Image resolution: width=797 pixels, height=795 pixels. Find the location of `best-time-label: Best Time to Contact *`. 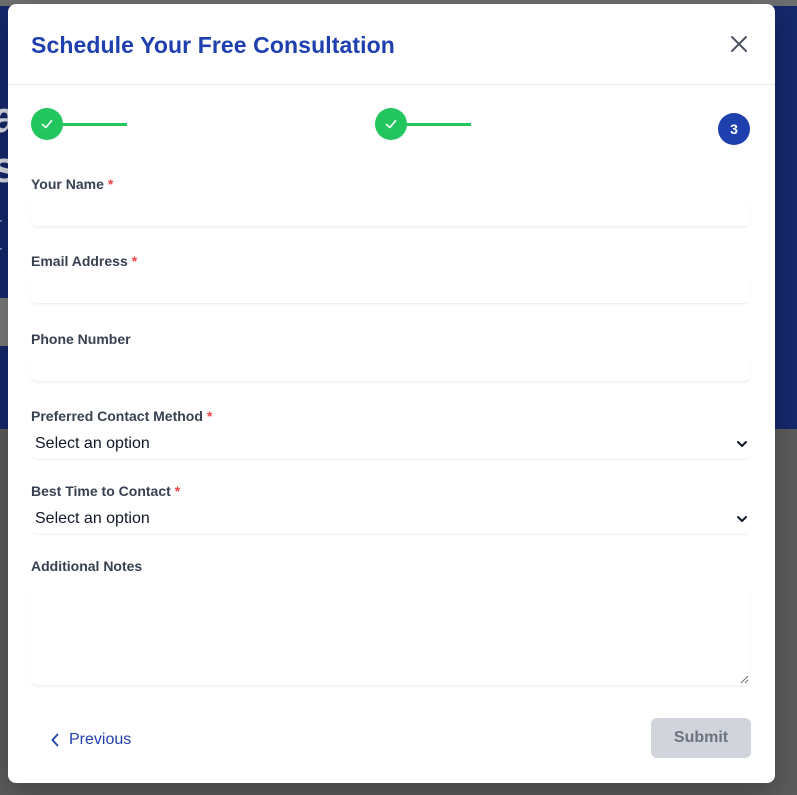

best-time-label: Best Time to Contact * is located at coordinates (105, 491).